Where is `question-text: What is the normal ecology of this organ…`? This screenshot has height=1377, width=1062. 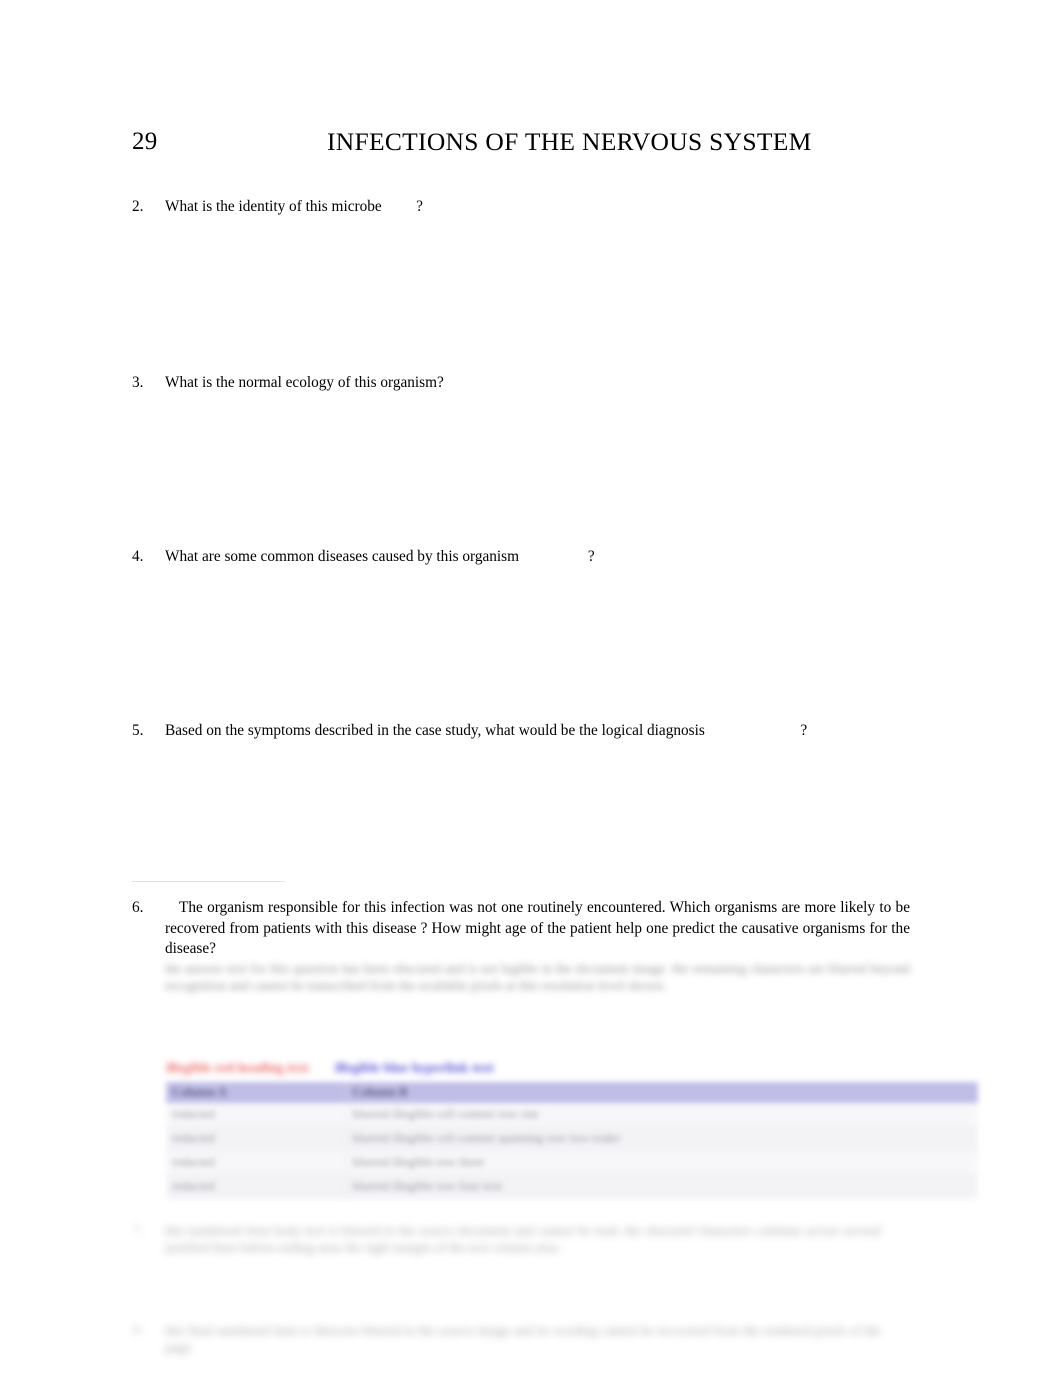
question-text: What is the normal ecology of this organ… is located at coordinates (304, 382).